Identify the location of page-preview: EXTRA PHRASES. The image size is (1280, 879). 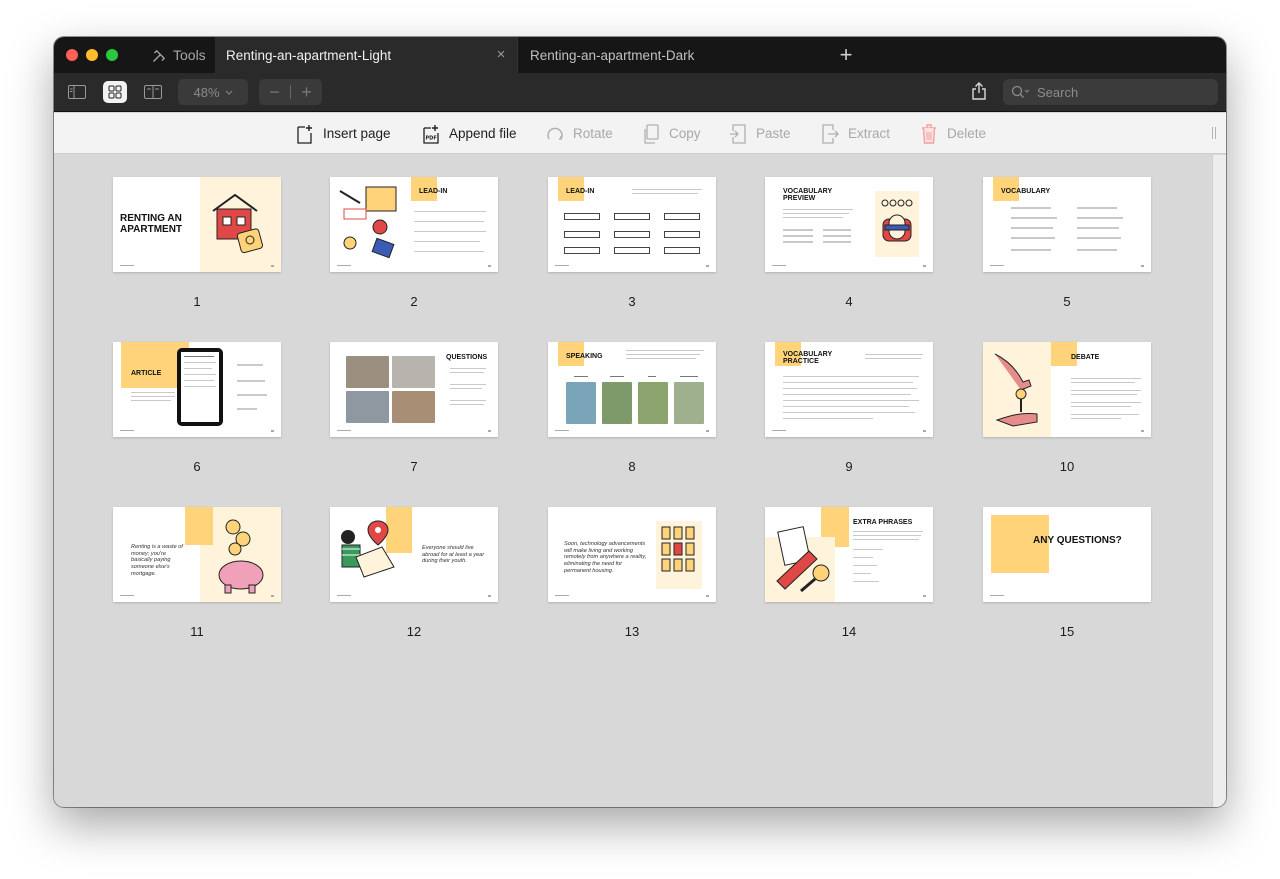
(849, 554).